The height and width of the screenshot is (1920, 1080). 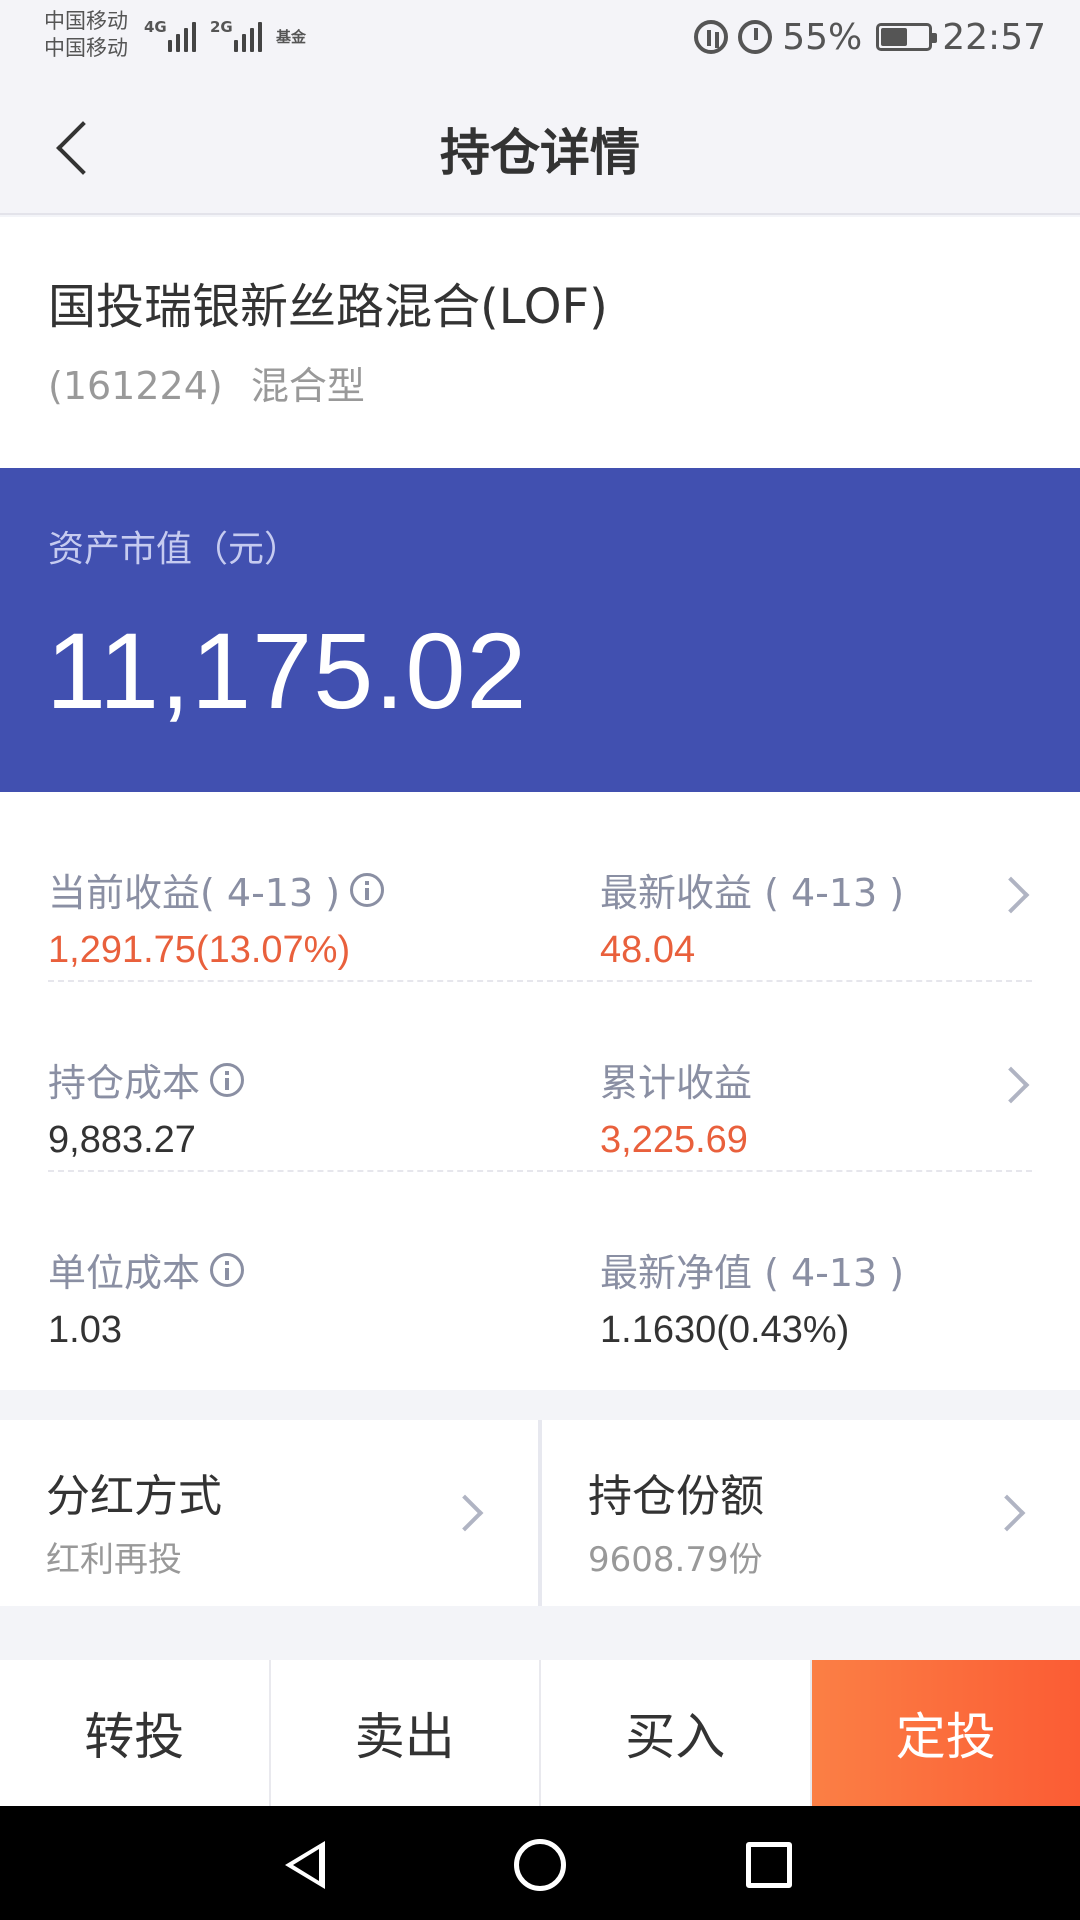 What do you see at coordinates (287, 670) in the screenshot?
I see `asset-value: 11,175.02` at bounding box center [287, 670].